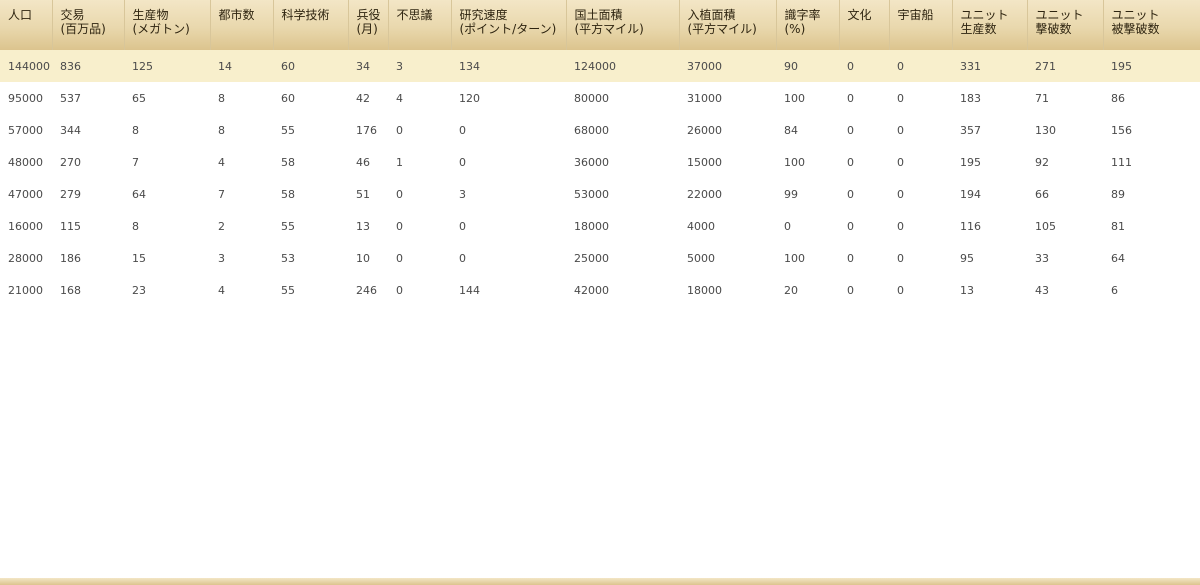 Image resolution: width=1200 pixels, height=585 pixels. I want to click on cell-units_built: 116, so click(970, 226).